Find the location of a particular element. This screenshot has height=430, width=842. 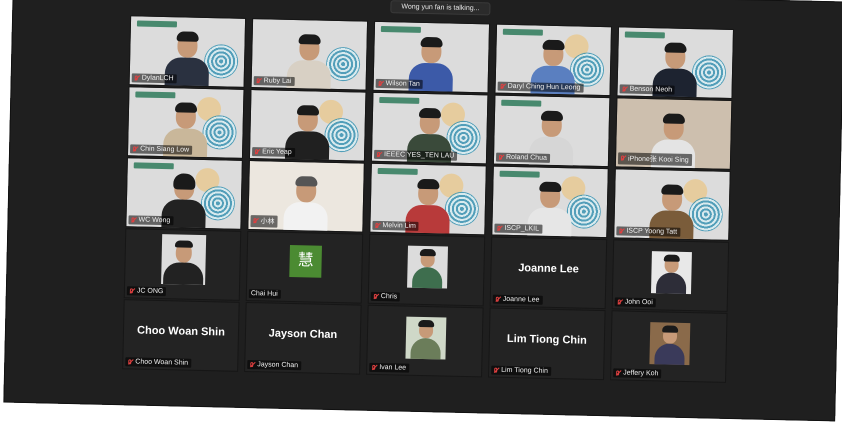

participant-tile: IEEEC YES_TEN LAU is located at coordinates (429, 128).